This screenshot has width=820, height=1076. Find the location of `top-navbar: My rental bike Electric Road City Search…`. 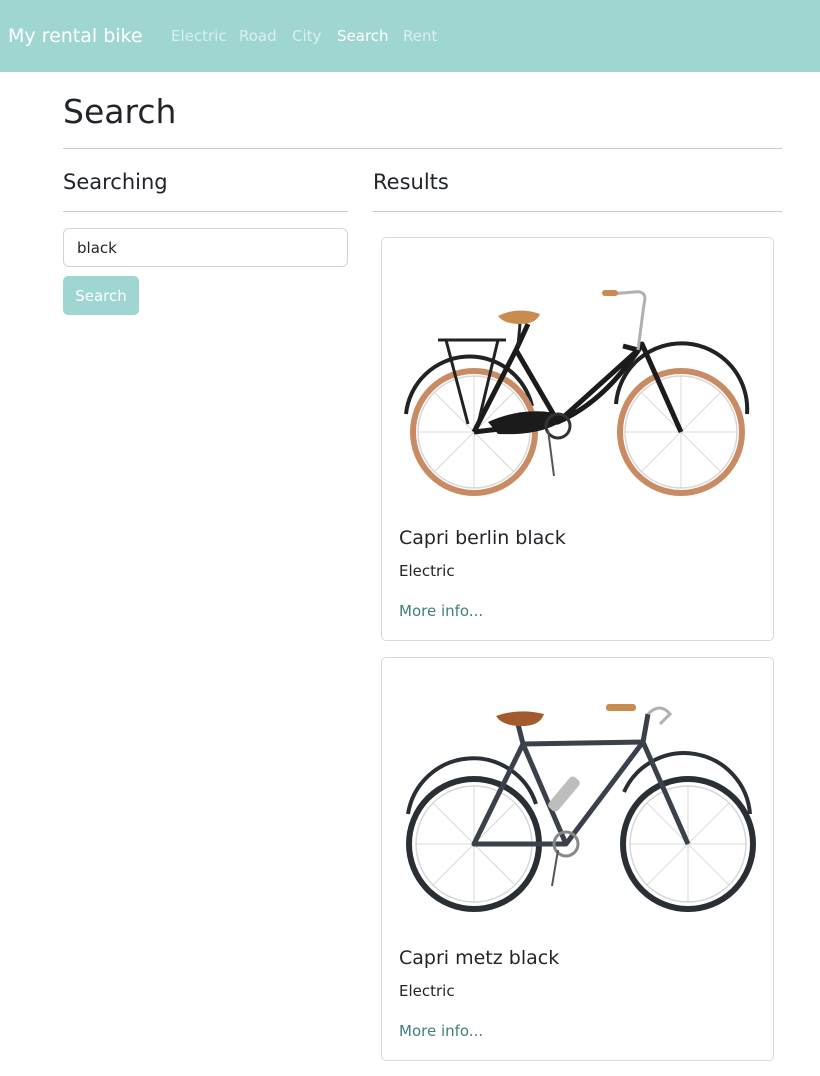

top-navbar: My rental bike Electric Road City Search… is located at coordinates (410, 36).